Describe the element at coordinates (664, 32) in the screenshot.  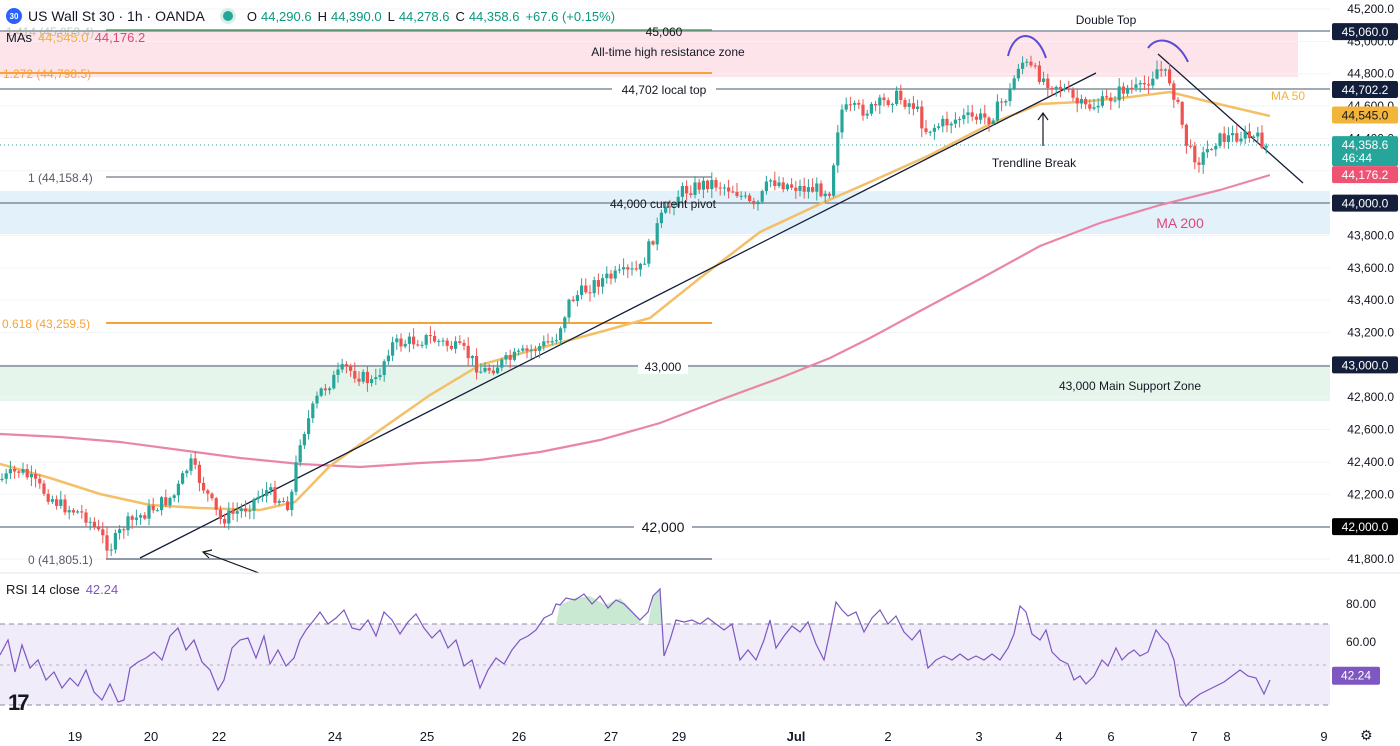
I see `level-45060-label: 45,060` at that location.